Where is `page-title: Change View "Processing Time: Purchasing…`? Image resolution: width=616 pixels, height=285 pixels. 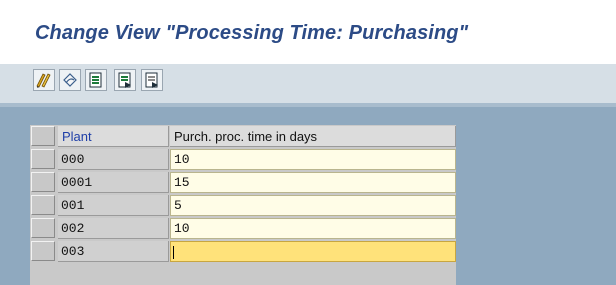 page-title: Change View "Processing Time: Purchasing… is located at coordinates (252, 33).